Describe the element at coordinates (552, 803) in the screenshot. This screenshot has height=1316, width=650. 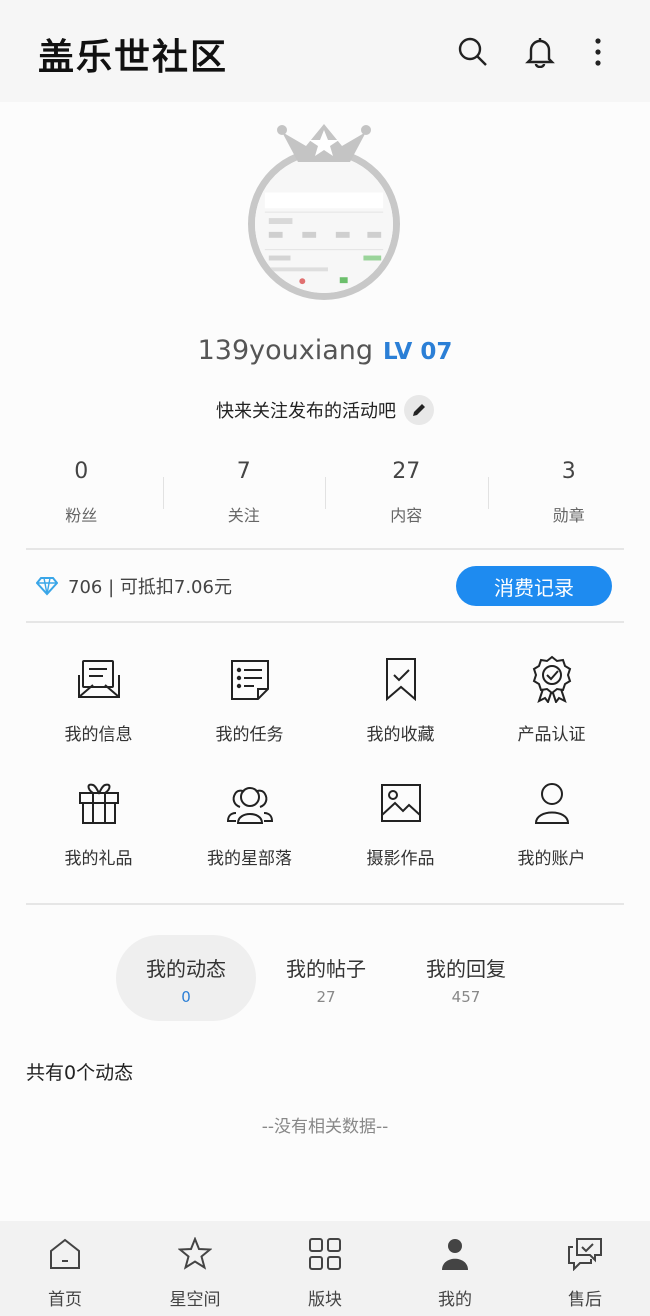
I see `account-icon` at that location.